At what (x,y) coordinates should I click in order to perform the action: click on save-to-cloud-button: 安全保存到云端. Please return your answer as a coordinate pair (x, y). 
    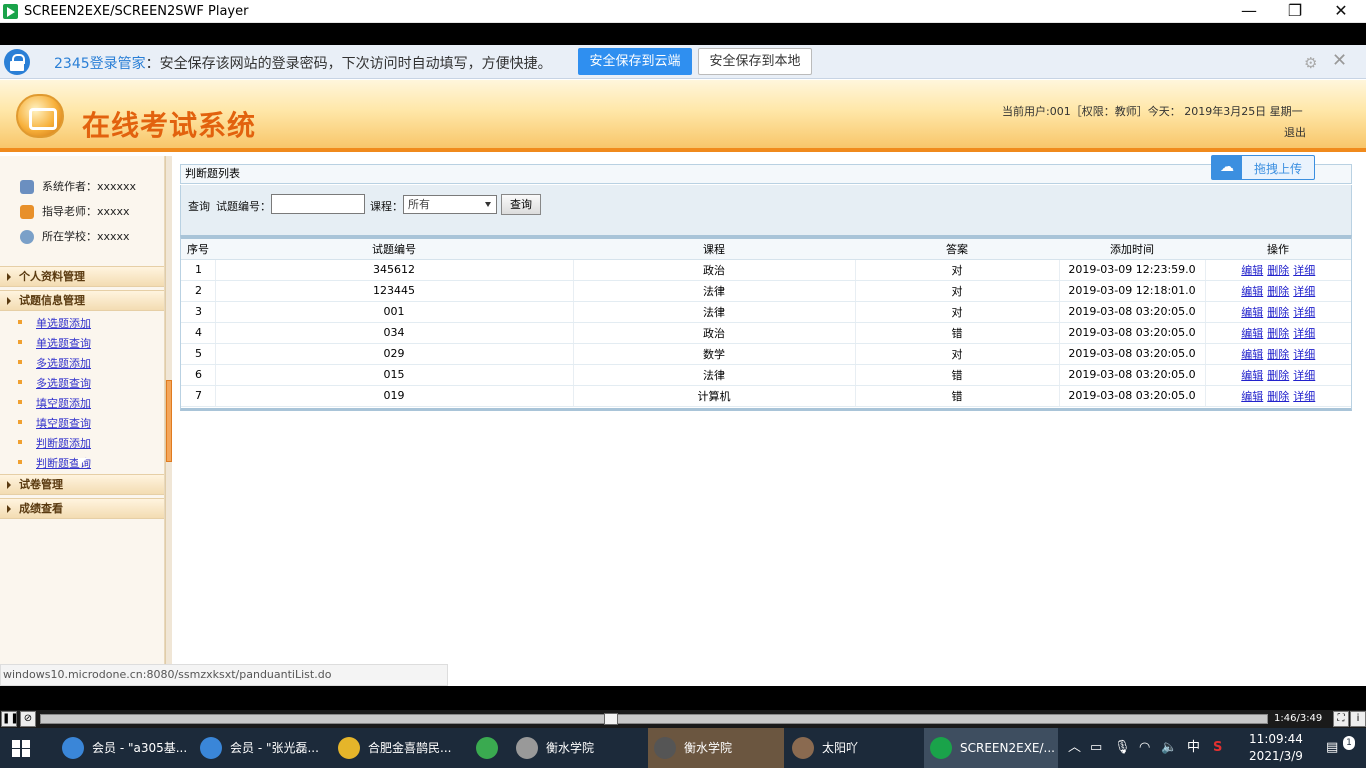
    Looking at the image, I should click on (635, 61).